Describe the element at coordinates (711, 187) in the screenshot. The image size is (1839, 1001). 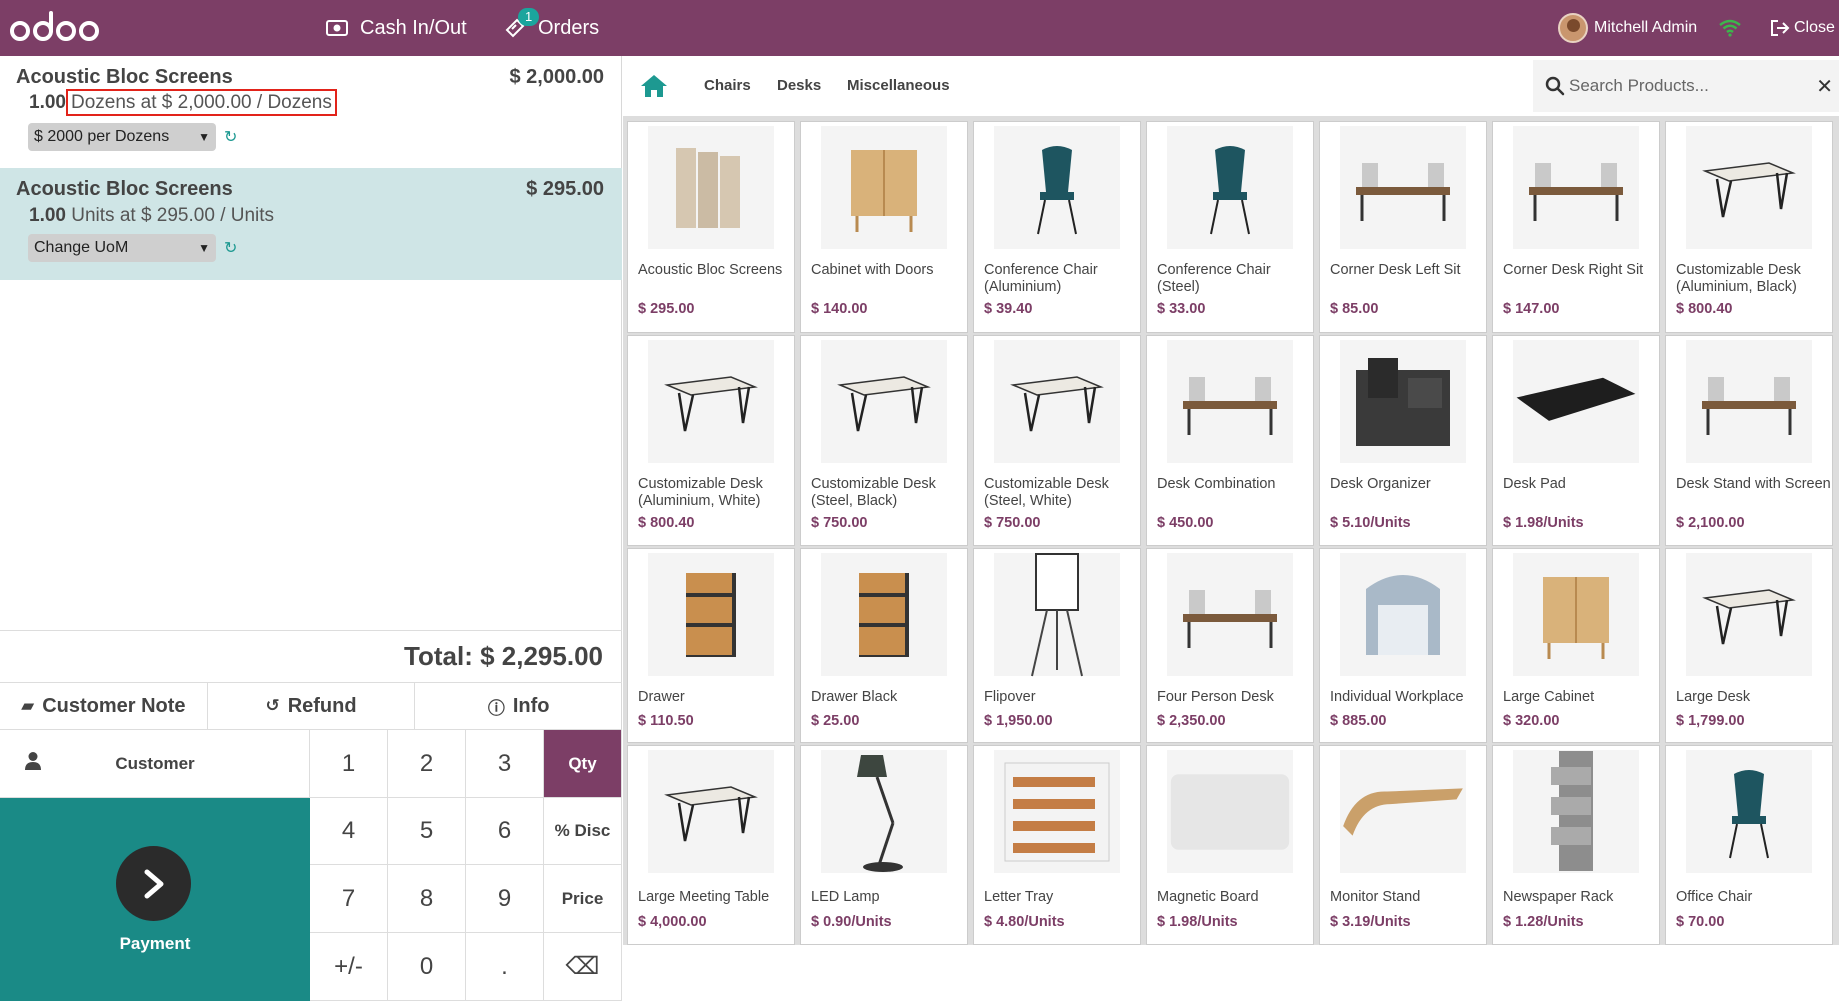
I see `screen-icon` at that location.